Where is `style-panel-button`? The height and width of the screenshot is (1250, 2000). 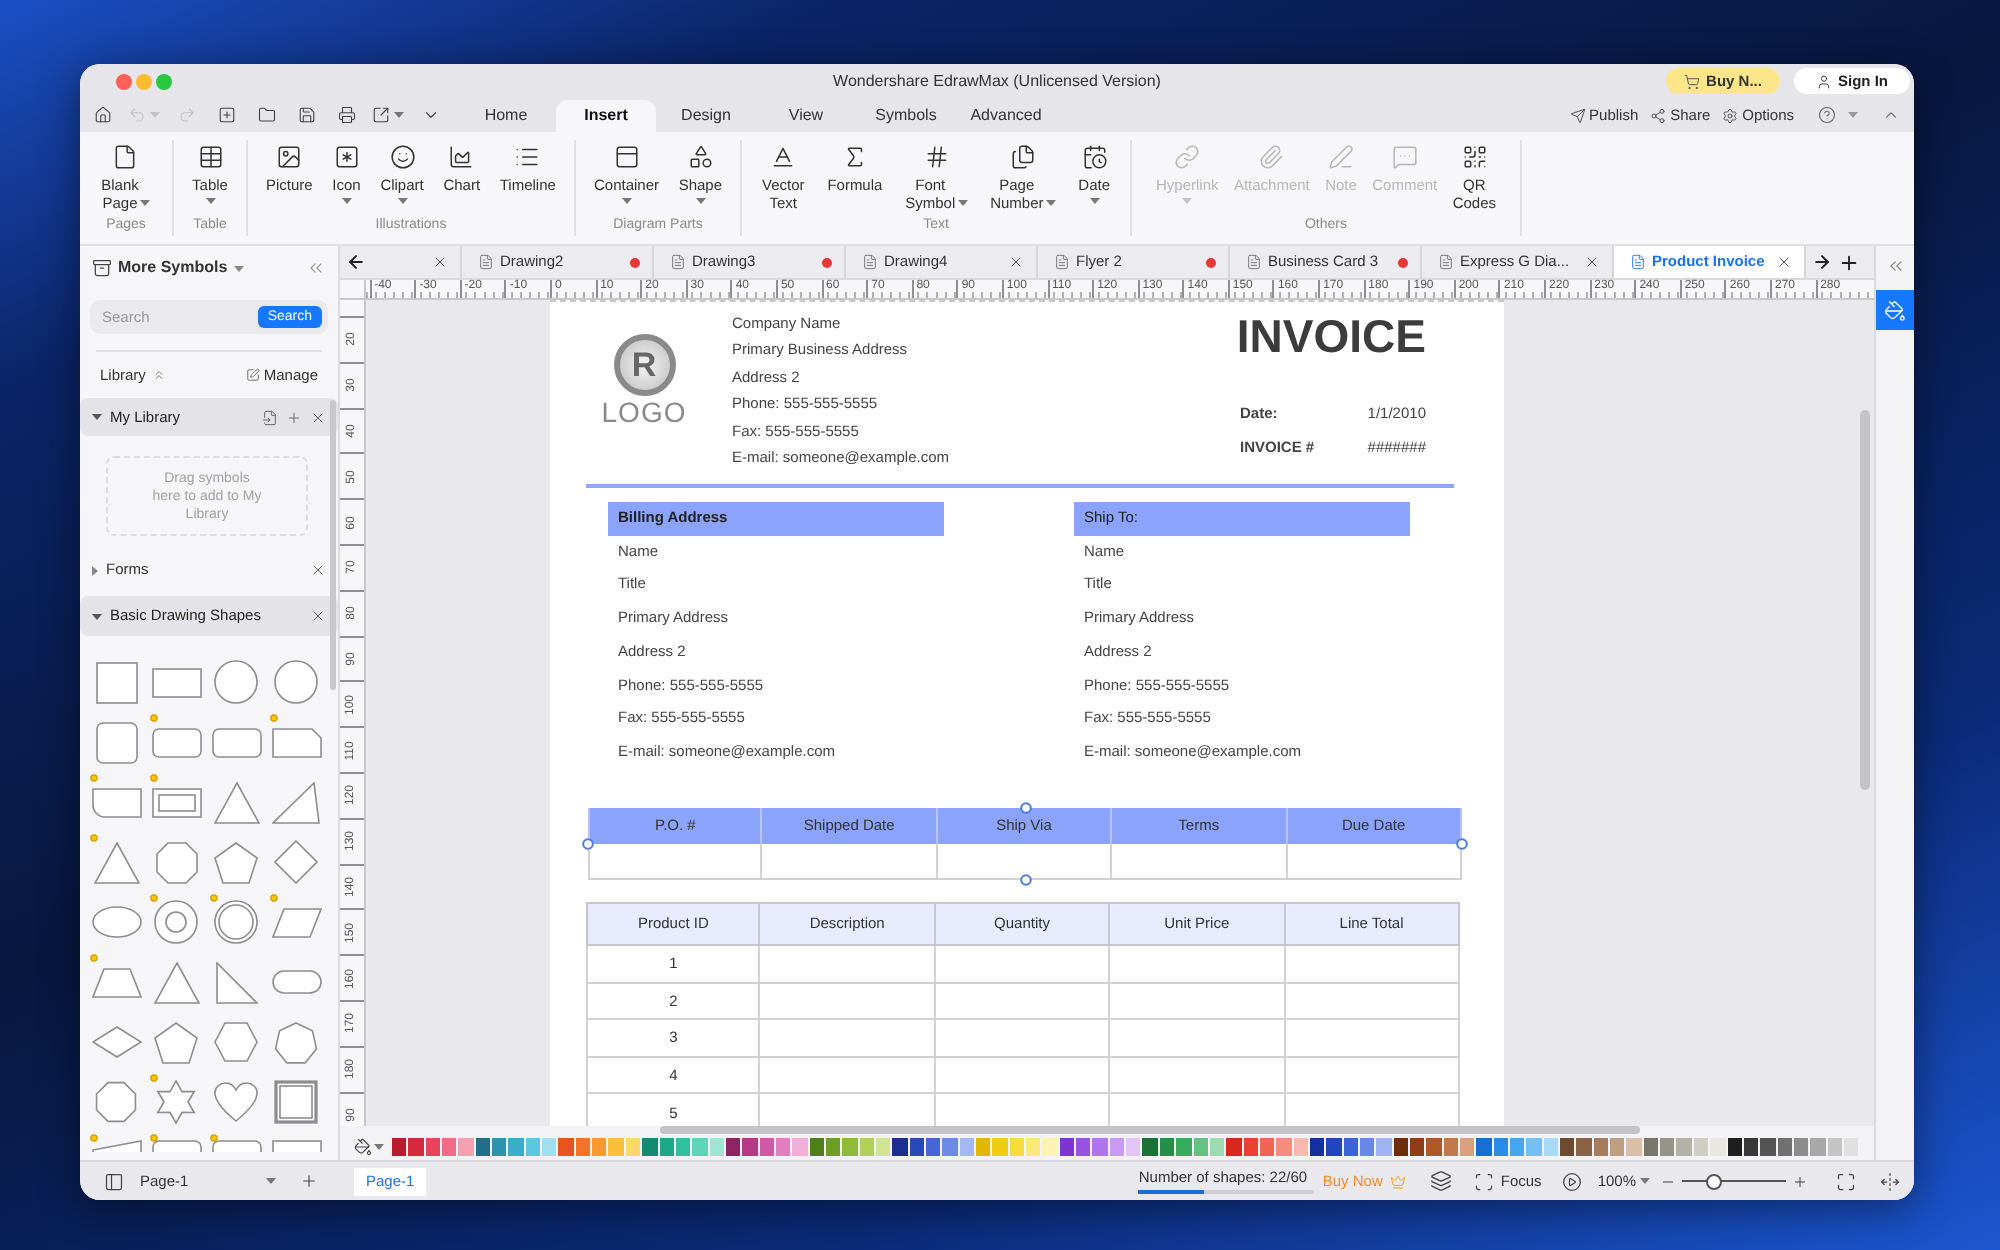
style-panel-button is located at coordinates (1894, 310).